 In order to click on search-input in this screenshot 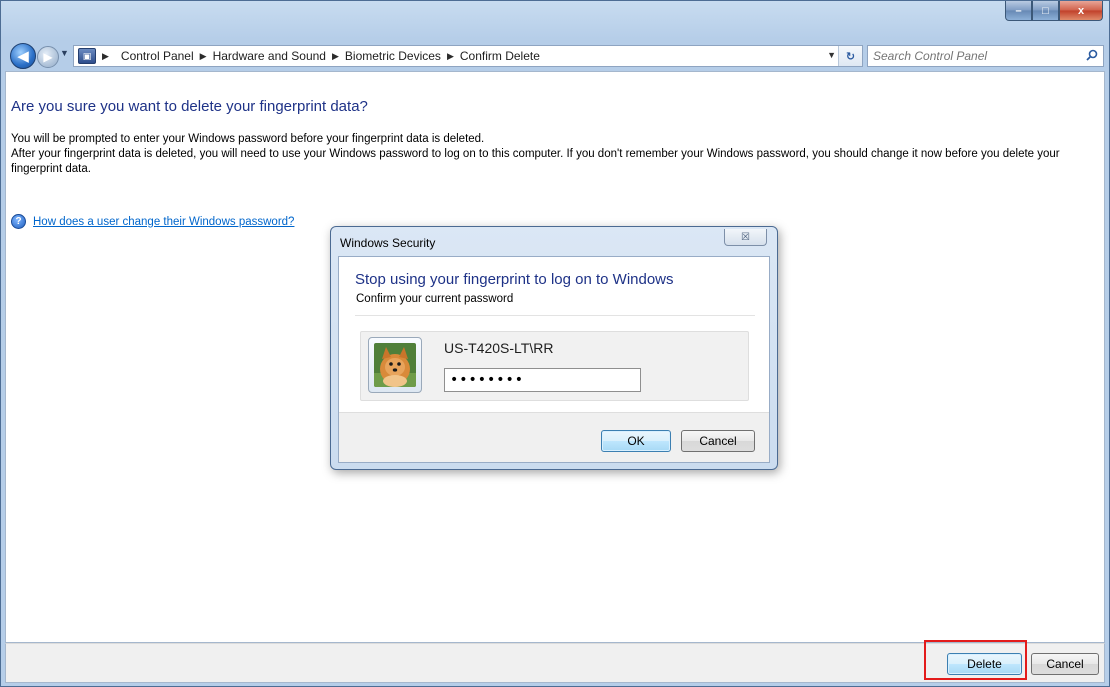, I will do `click(973, 56)`.